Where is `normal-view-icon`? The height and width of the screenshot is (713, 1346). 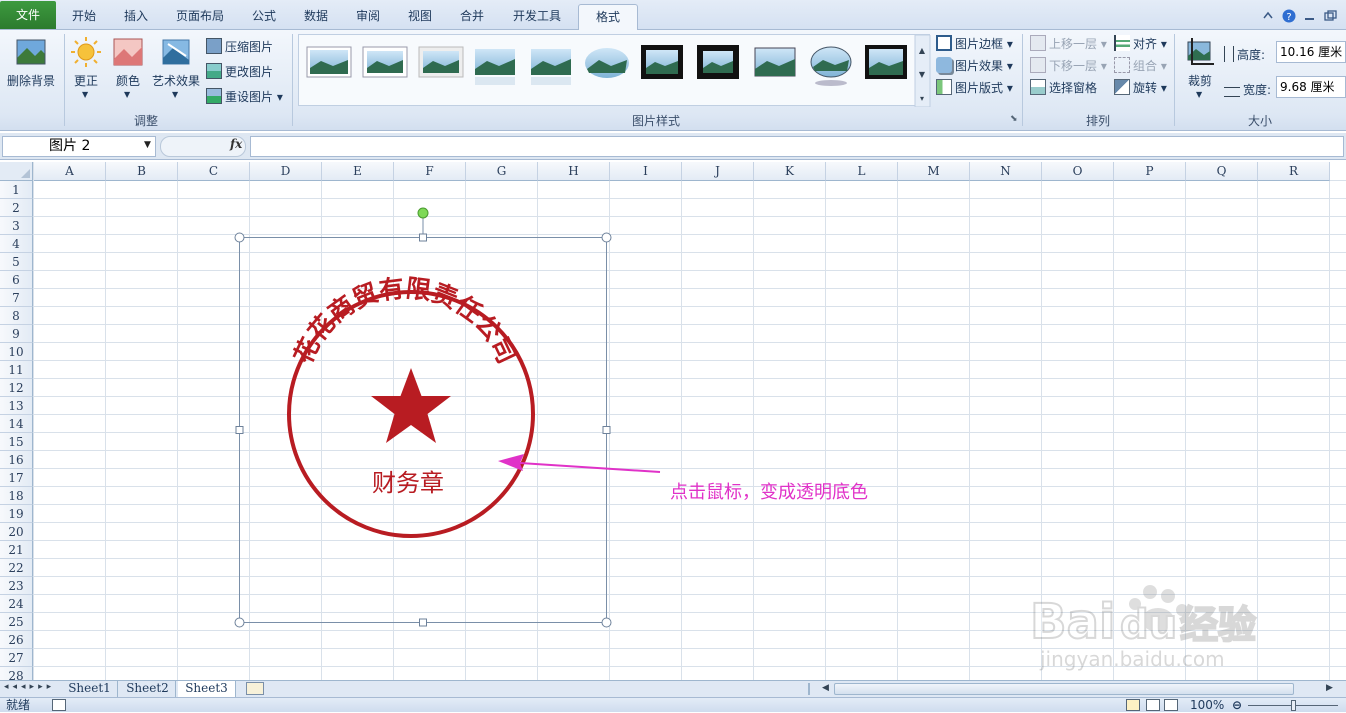 normal-view-icon is located at coordinates (1133, 705).